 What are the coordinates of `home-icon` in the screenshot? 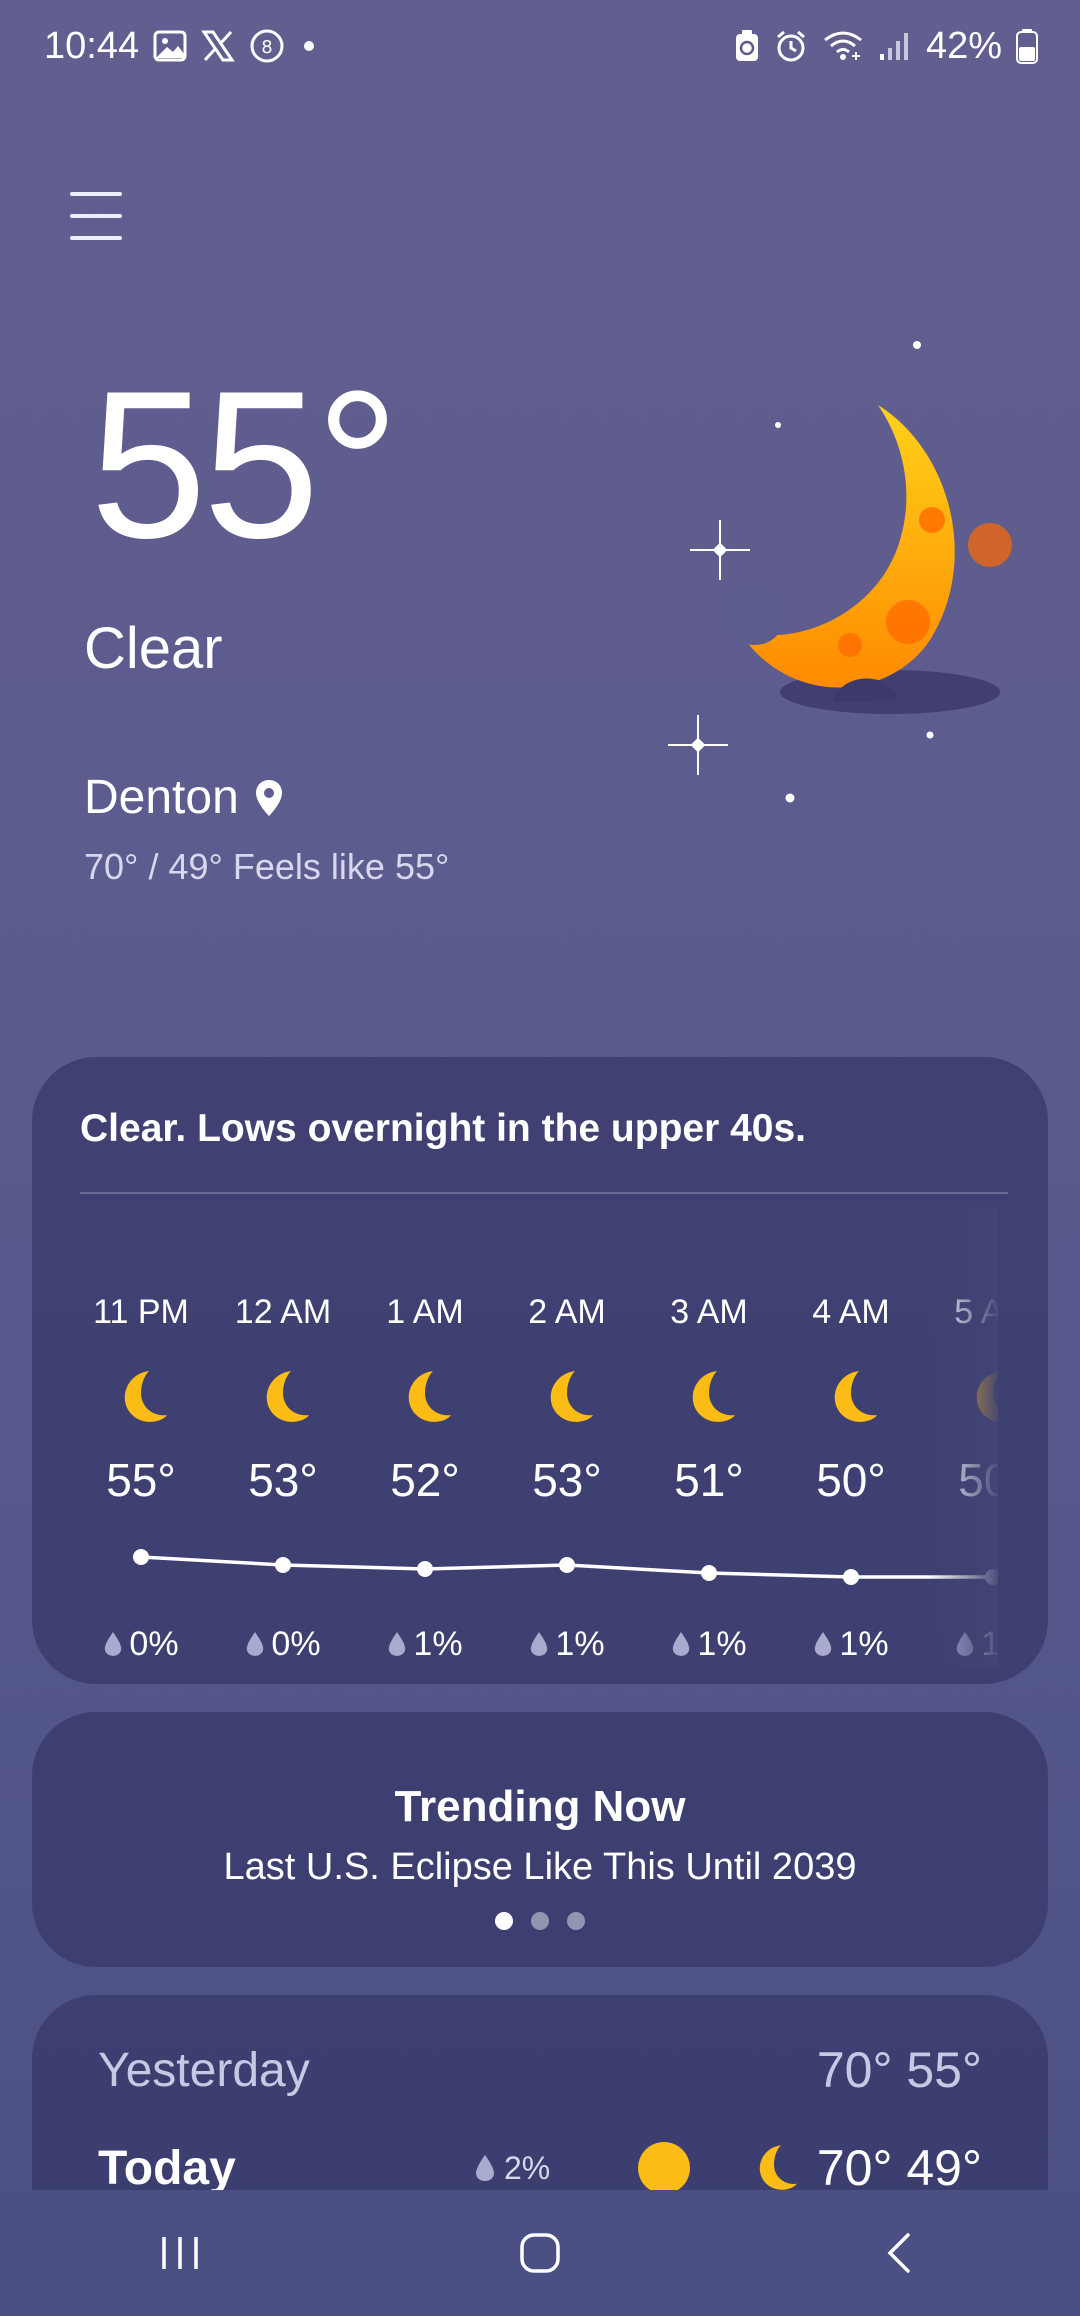 It's located at (540, 2253).